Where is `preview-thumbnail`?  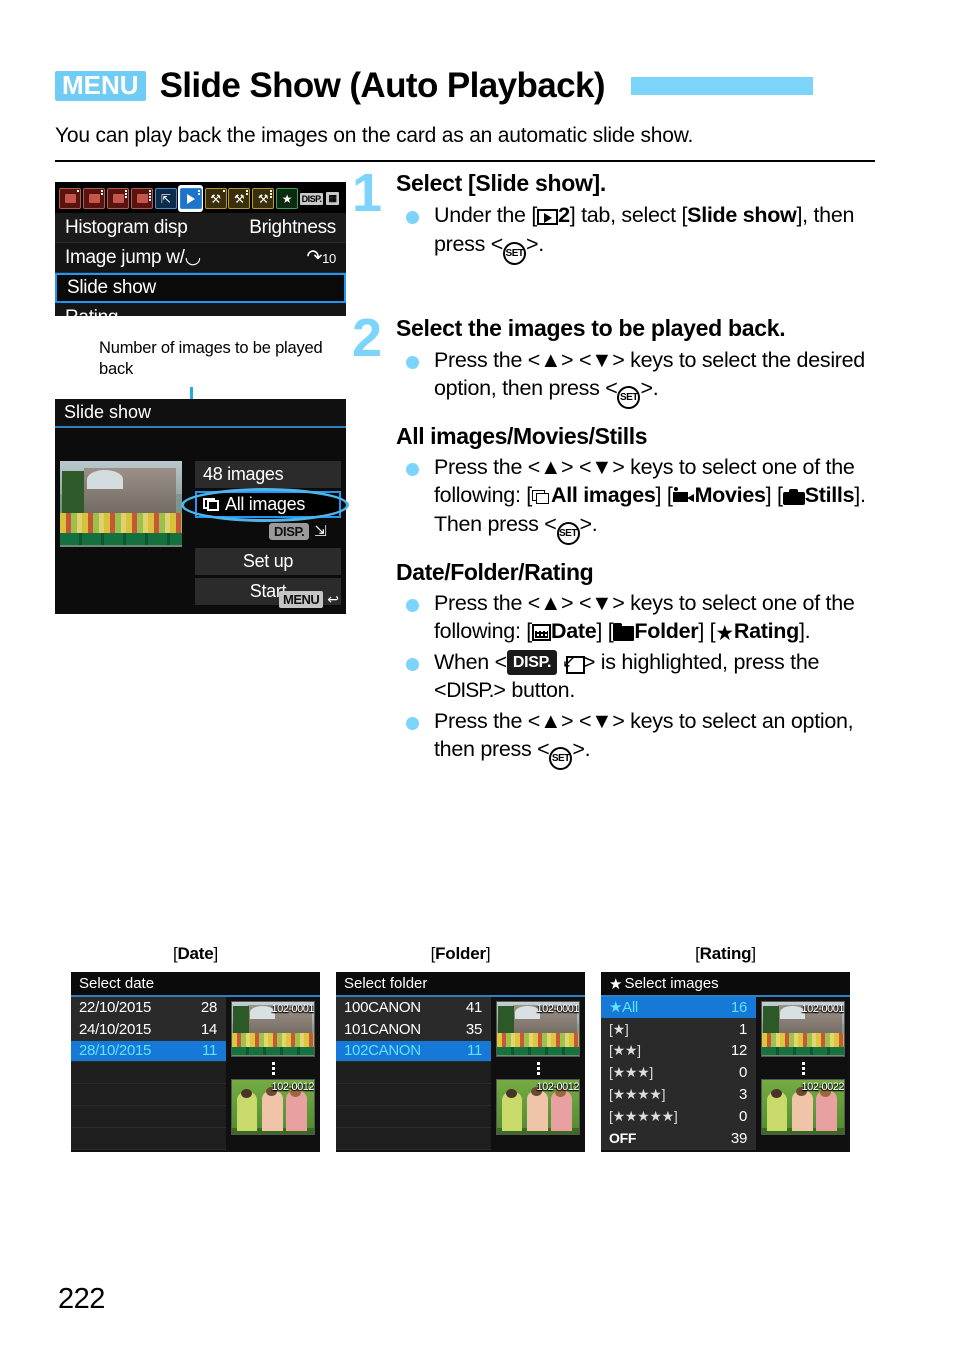 preview-thumbnail is located at coordinates (121, 504).